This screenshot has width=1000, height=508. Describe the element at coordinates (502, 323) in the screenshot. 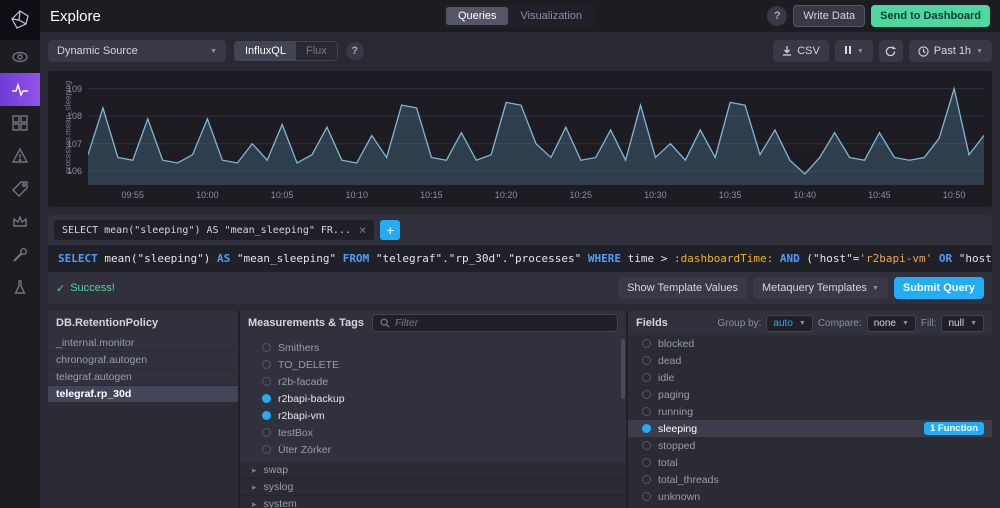

I see `measurement-filter-input` at that location.